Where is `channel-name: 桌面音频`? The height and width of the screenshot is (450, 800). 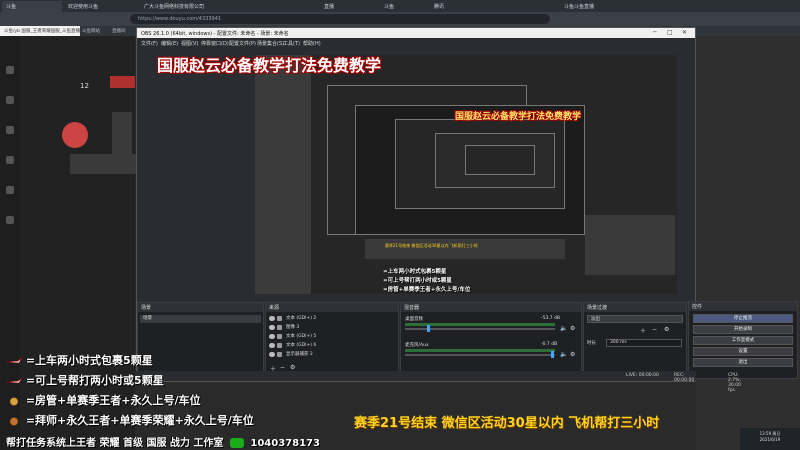
channel-name: 桌面音频 is located at coordinates (414, 319).